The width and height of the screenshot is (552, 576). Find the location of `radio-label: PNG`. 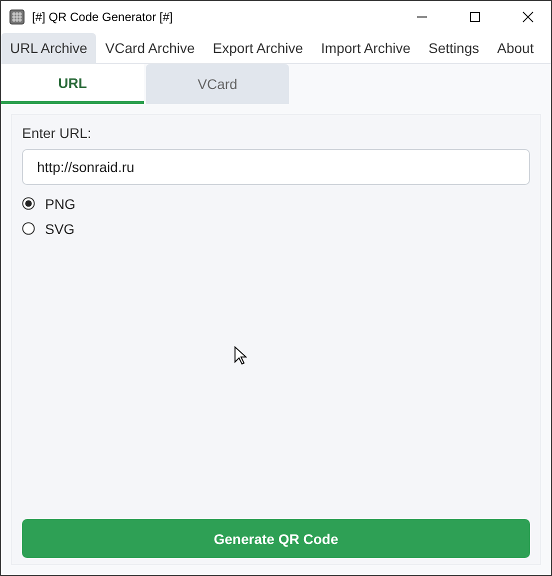

radio-label: PNG is located at coordinates (60, 204).